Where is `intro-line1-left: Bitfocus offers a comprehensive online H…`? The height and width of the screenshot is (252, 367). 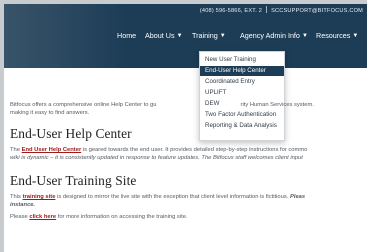
intro-line1-left: Bitfocus offers a comprehensive online H… is located at coordinates (83, 105).